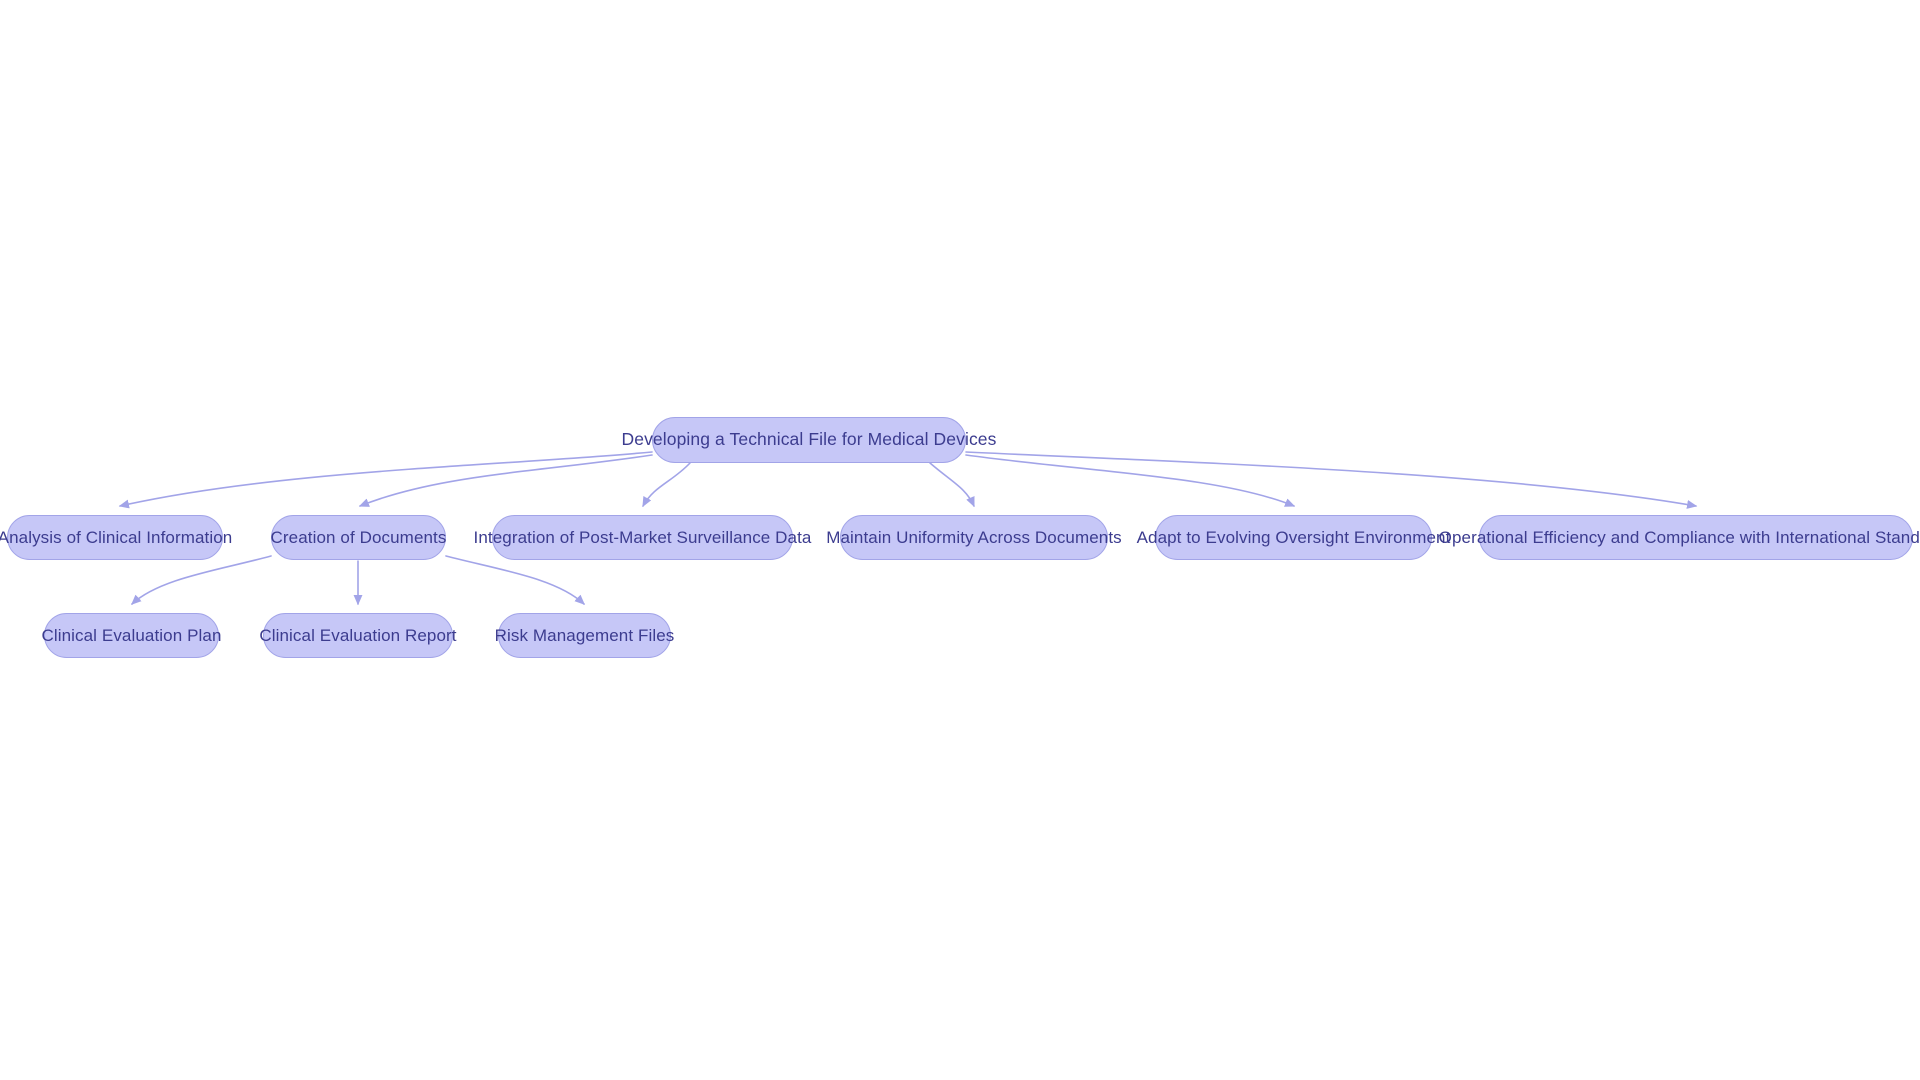  I want to click on mindmap-node-label: Clinical Evaluation Plan, so click(131, 635).